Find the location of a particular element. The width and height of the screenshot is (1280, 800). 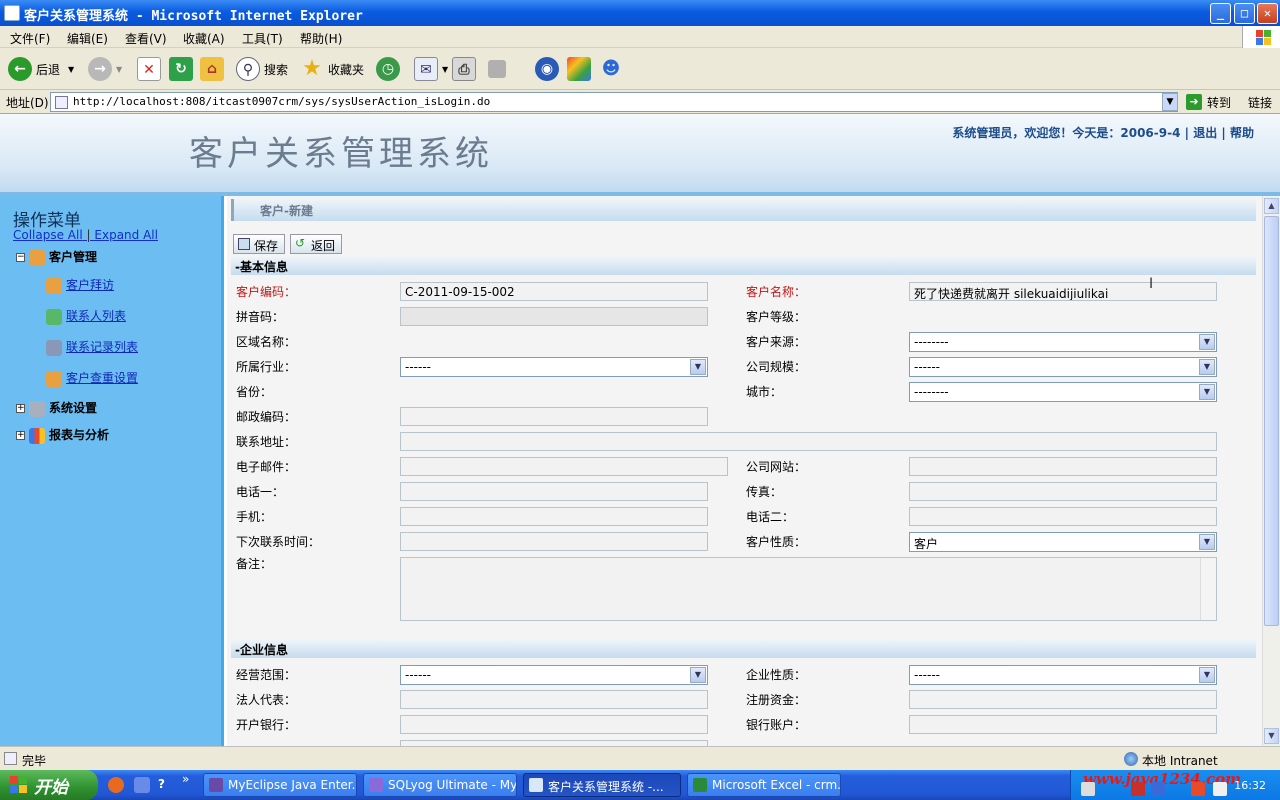

tree-item-contacts: 联系人列表 is located at coordinates (86, 316).